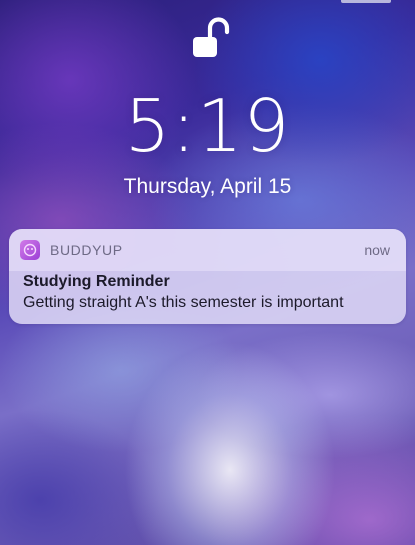 This screenshot has height=545, width=415. What do you see at coordinates (366, 1) in the screenshot?
I see `status-indicator` at bounding box center [366, 1].